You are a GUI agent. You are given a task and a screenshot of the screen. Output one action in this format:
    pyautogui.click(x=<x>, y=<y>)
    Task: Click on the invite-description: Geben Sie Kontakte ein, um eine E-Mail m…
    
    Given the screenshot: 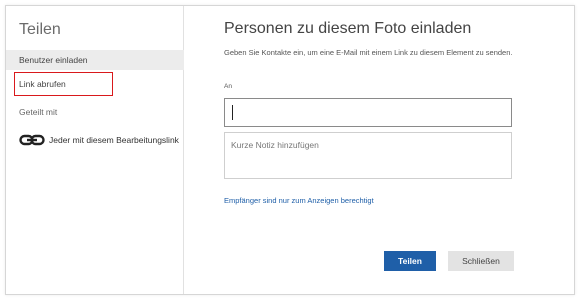 What is the action you would take?
    pyautogui.click(x=368, y=52)
    